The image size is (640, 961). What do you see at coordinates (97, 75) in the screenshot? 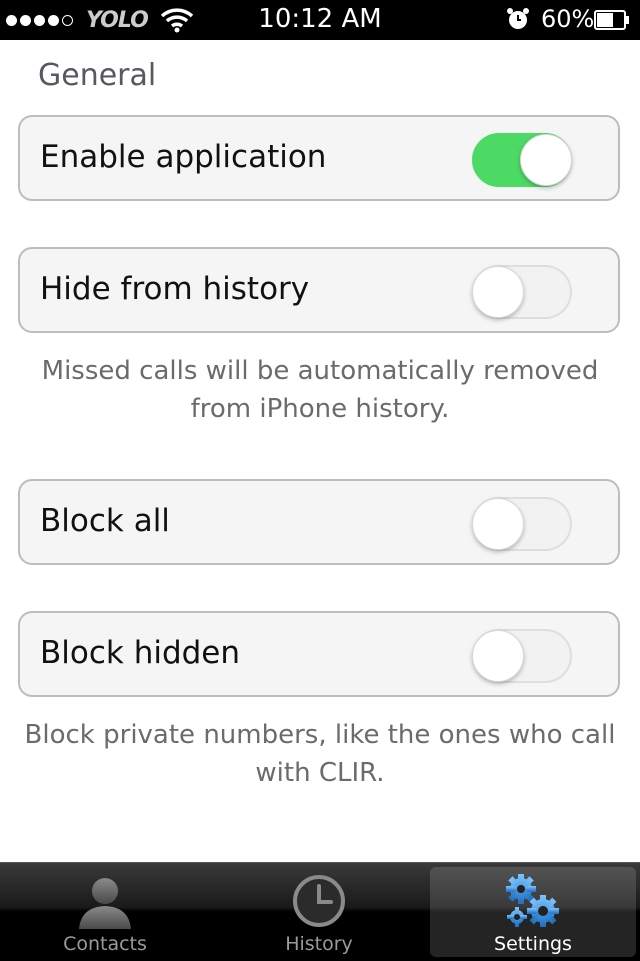
I see `section-title-general: General` at bounding box center [97, 75].